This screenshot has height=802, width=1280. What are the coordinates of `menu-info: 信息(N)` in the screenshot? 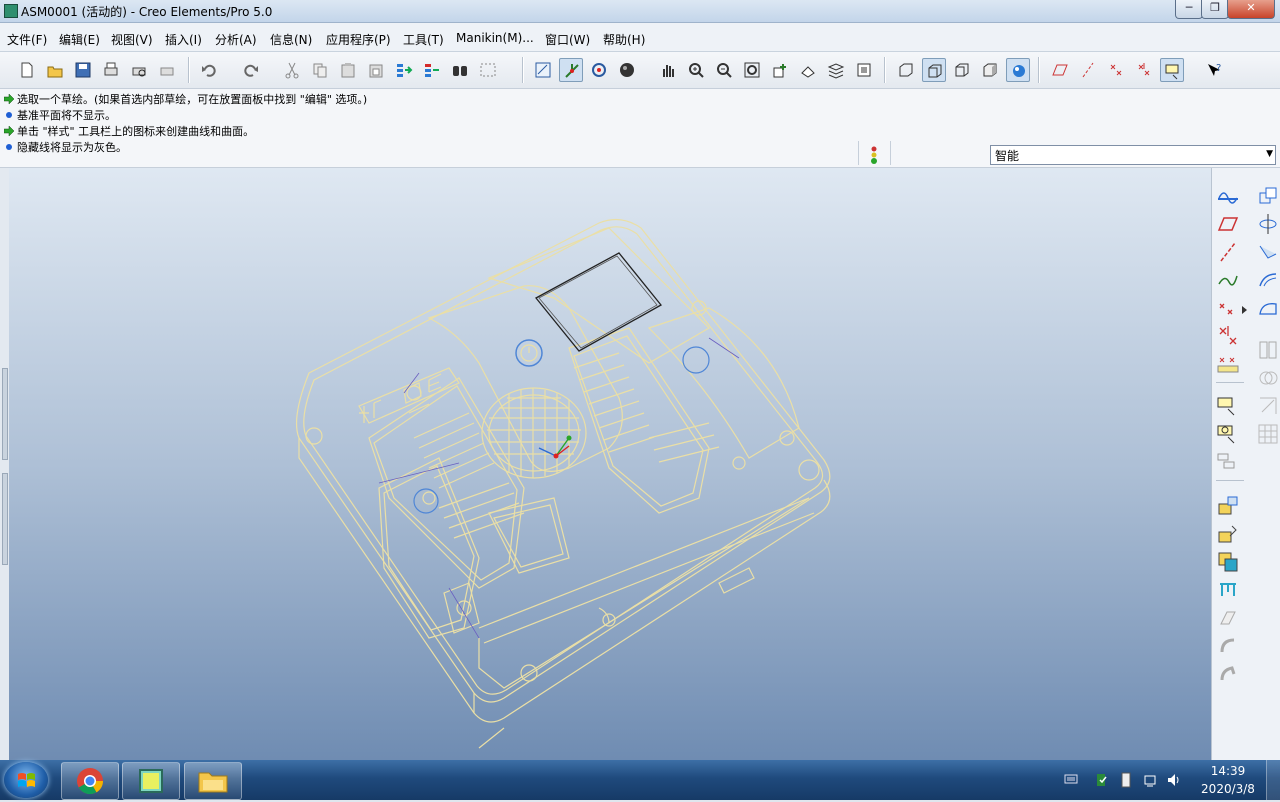 It's located at (291, 39).